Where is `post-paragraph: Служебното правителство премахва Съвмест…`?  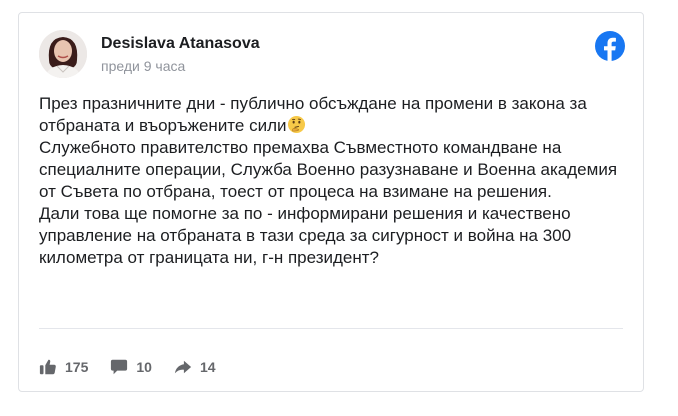
post-paragraph: Служебното правителство премахва Съвмест… is located at coordinates (328, 169).